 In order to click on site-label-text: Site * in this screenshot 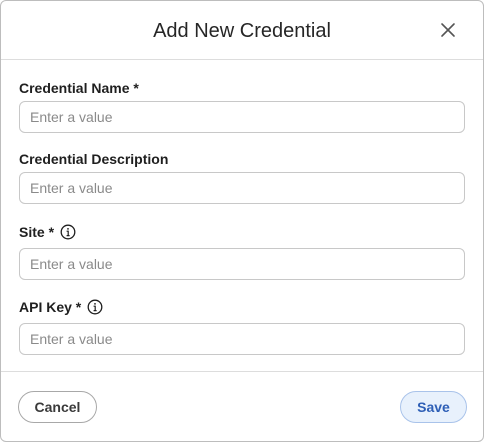, I will do `click(37, 232)`.